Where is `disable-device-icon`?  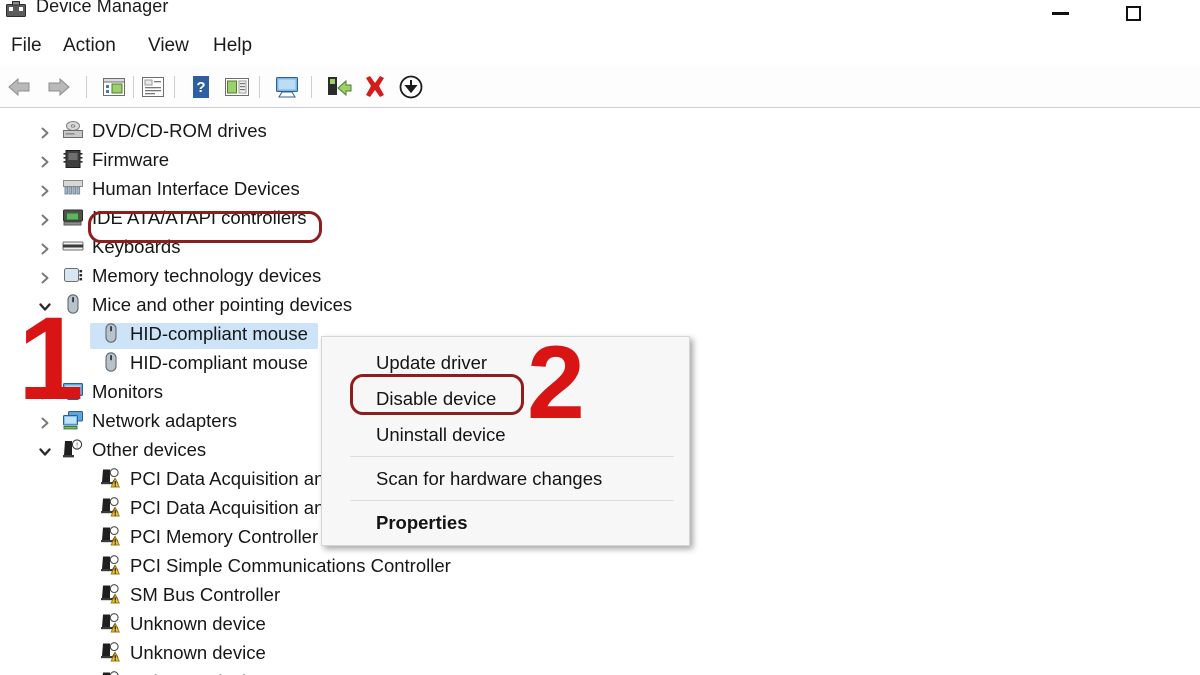 disable-device-icon is located at coordinates (411, 87).